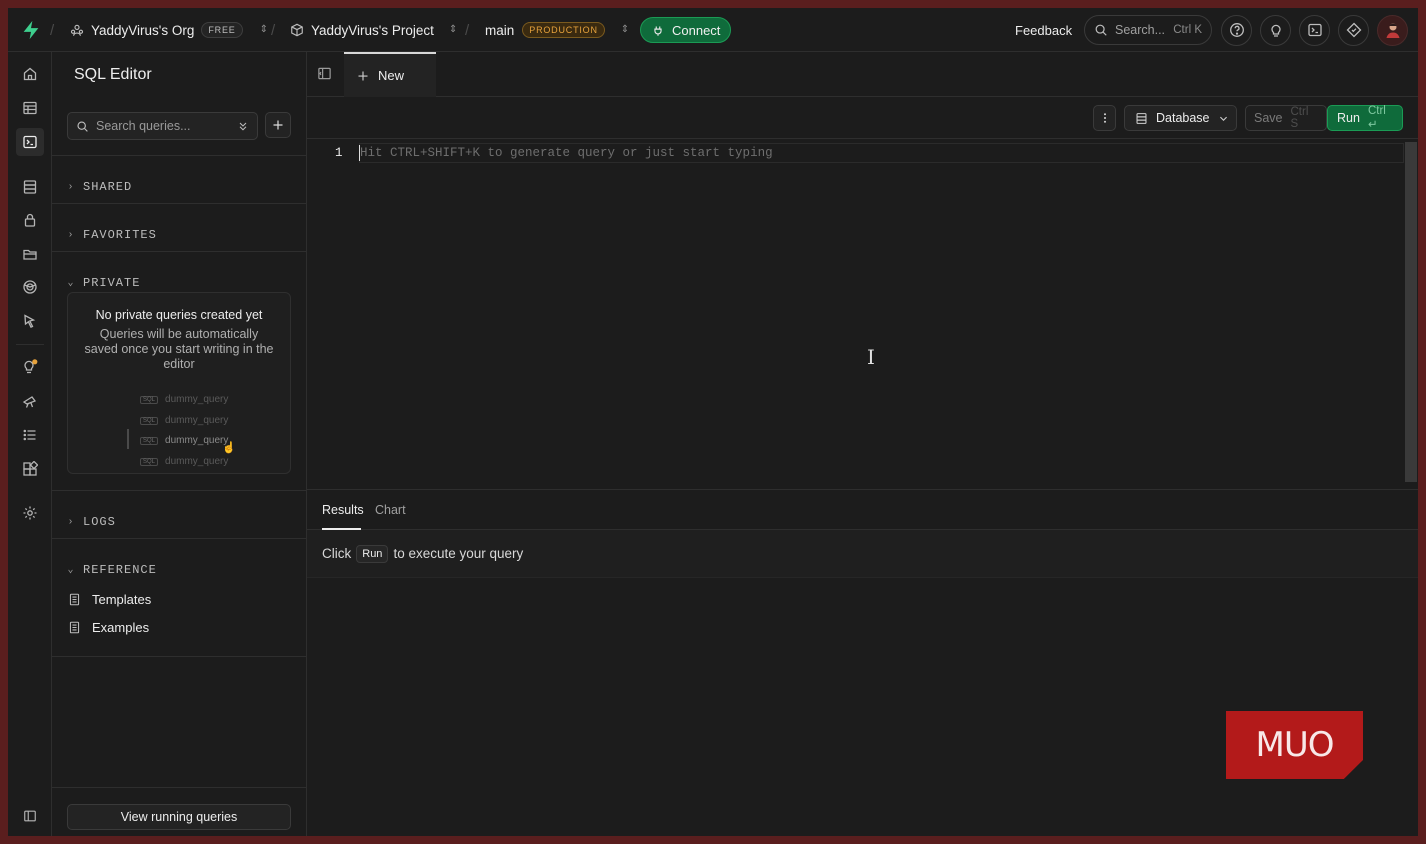  I want to click on sql-tag-icon: SQL, so click(149, 399).